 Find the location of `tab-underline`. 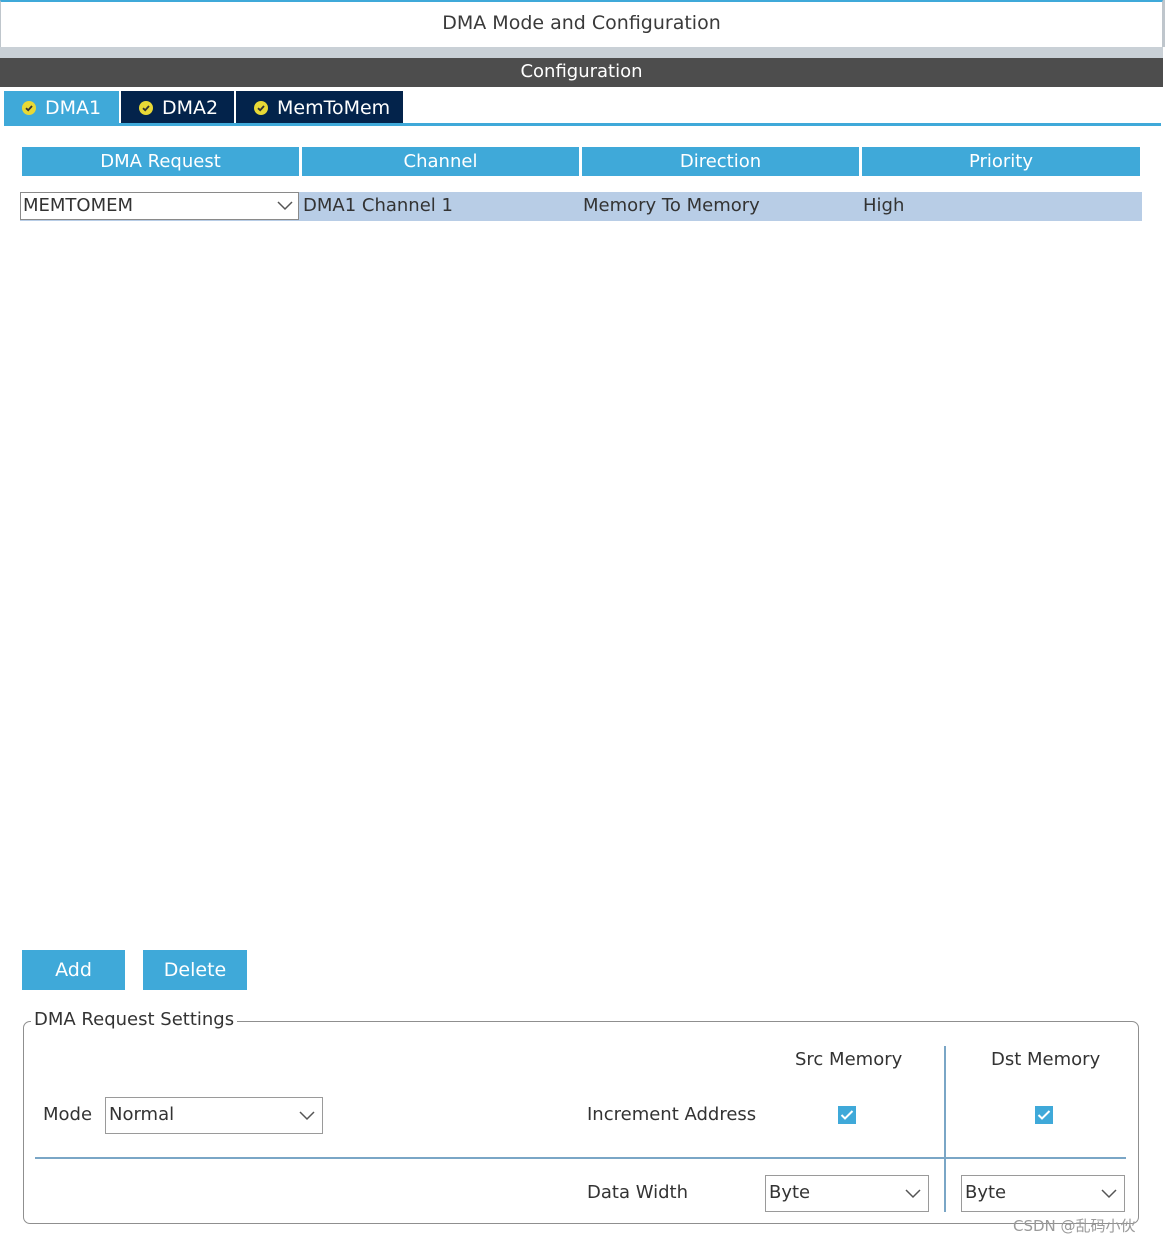

tab-underline is located at coordinates (582, 124).